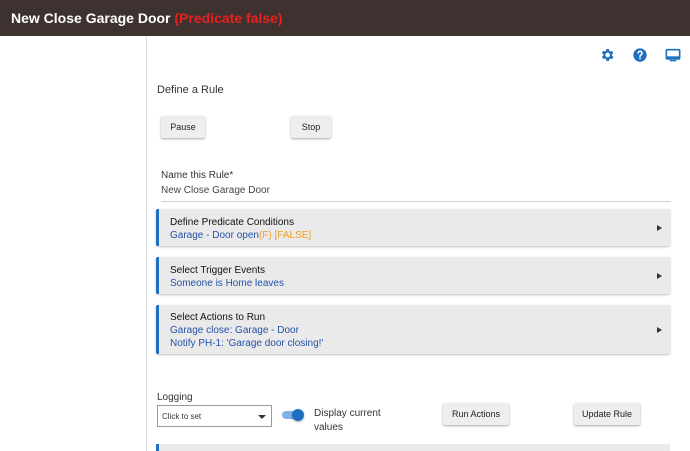 This screenshot has height=451, width=690. I want to click on logging-select: Click to set, so click(214, 416).